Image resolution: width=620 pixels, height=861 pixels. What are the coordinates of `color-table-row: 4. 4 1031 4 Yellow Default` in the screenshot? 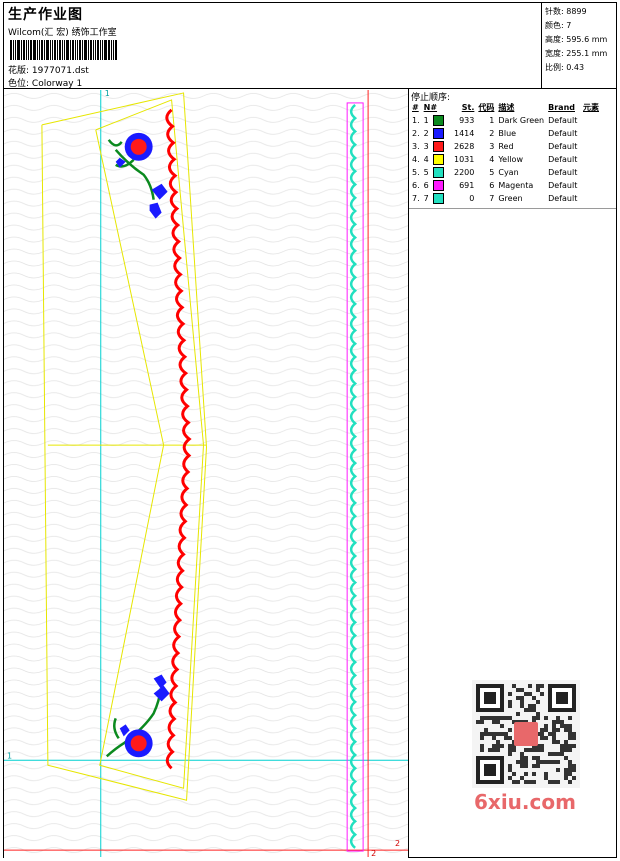 It's located at (505, 159).